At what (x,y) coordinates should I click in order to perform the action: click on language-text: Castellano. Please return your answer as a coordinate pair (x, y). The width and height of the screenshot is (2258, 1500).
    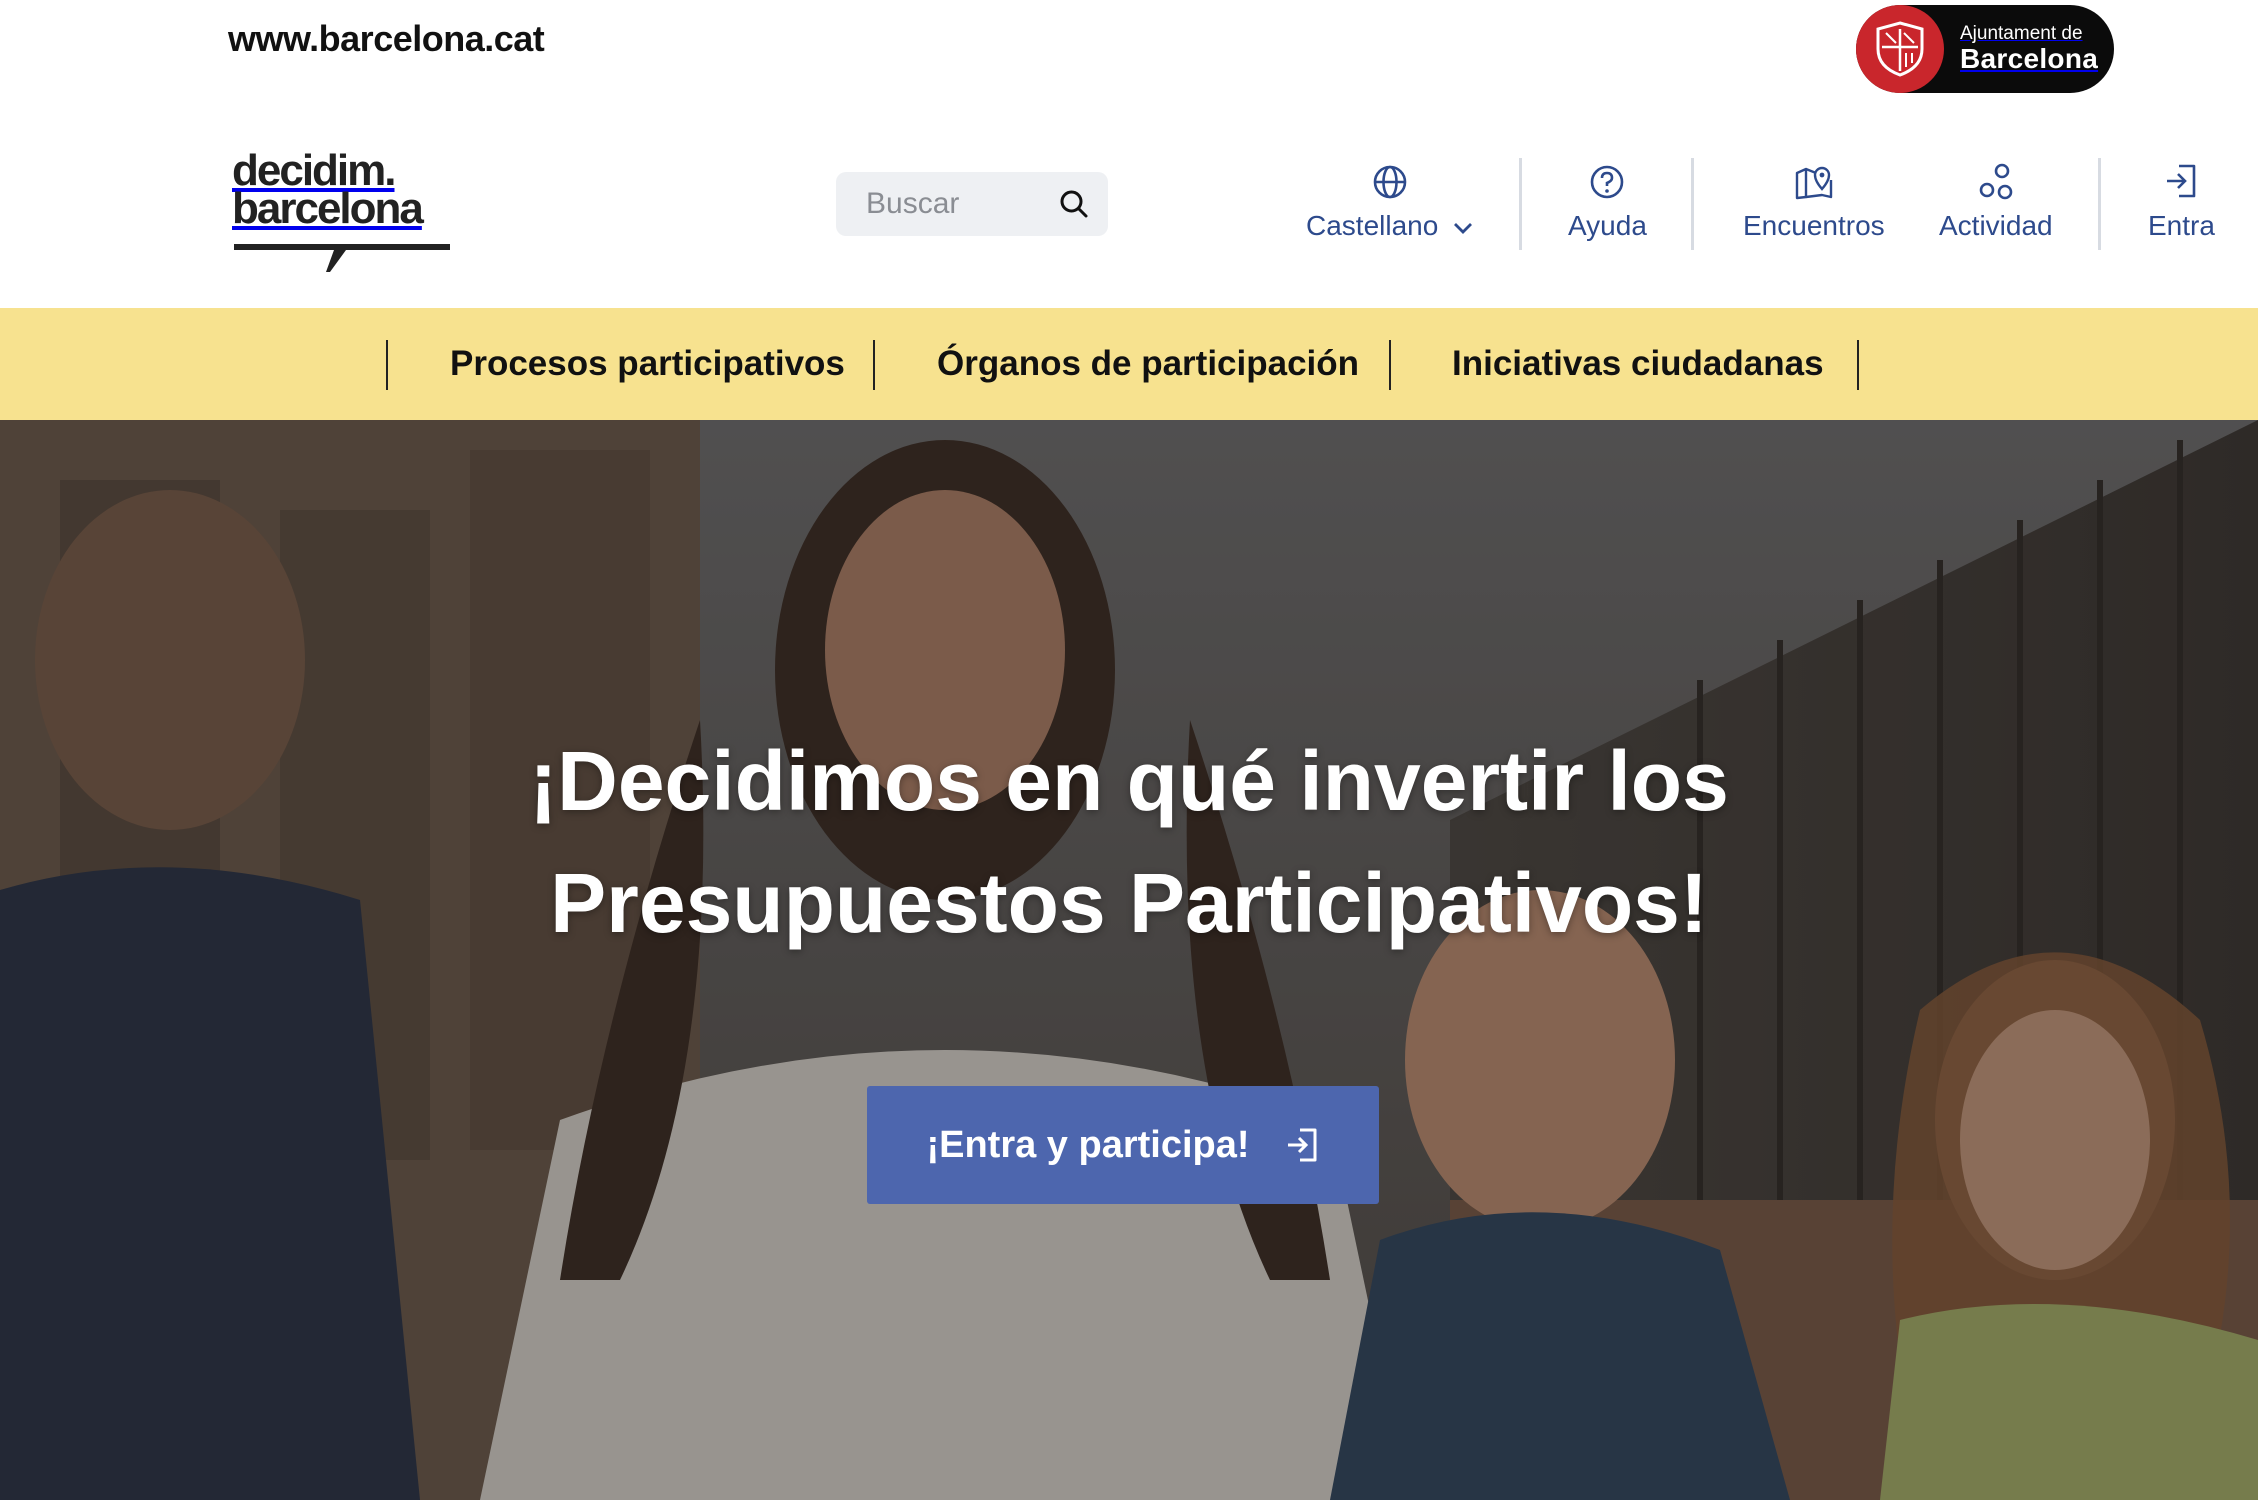
    Looking at the image, I should click on (1372, 225).